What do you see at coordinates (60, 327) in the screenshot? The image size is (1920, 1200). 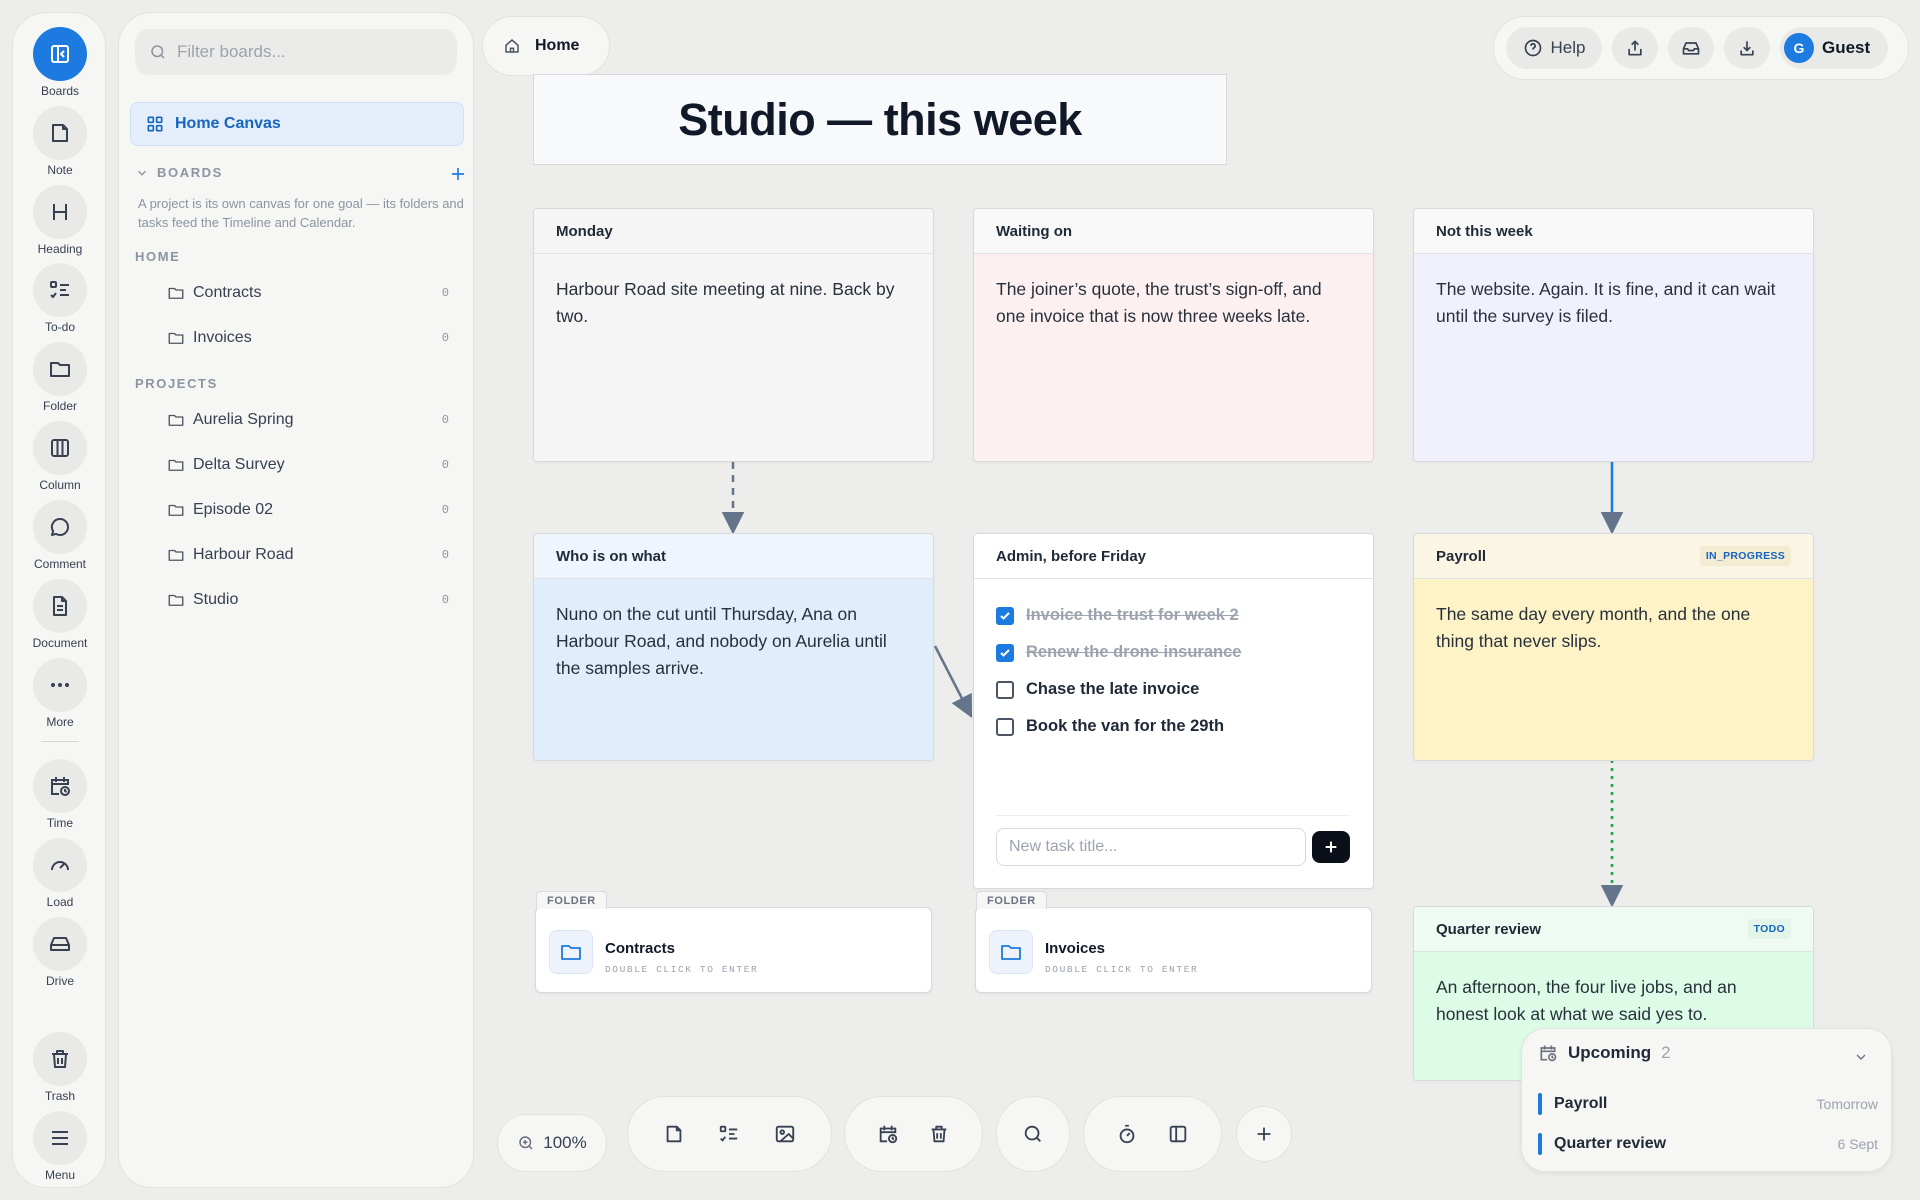 I see `rail-label: To-do` at bounding box center [60, 327].